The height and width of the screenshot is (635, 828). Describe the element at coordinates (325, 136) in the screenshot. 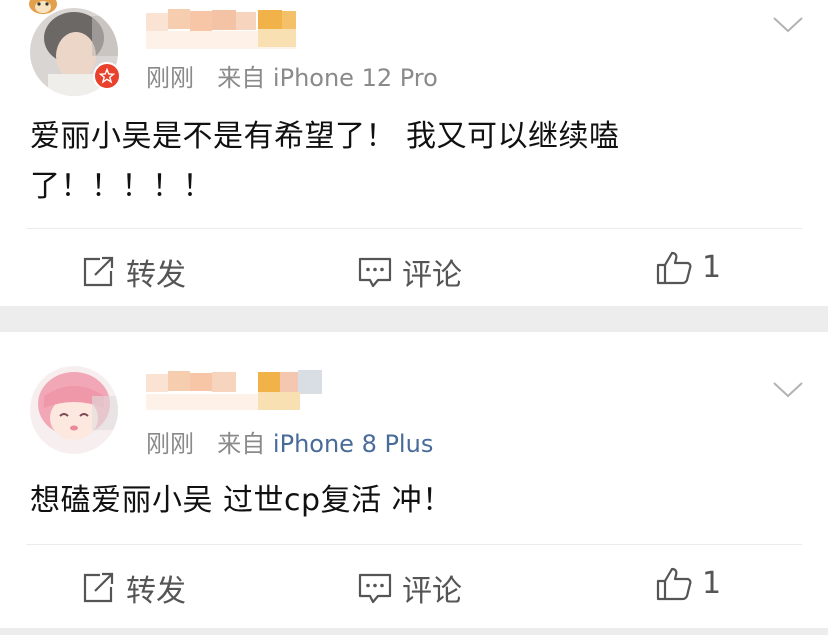

I see `comment-text-line: 爱丽小吴是不是有希望了！ 我又可以继续嗑` at that location.